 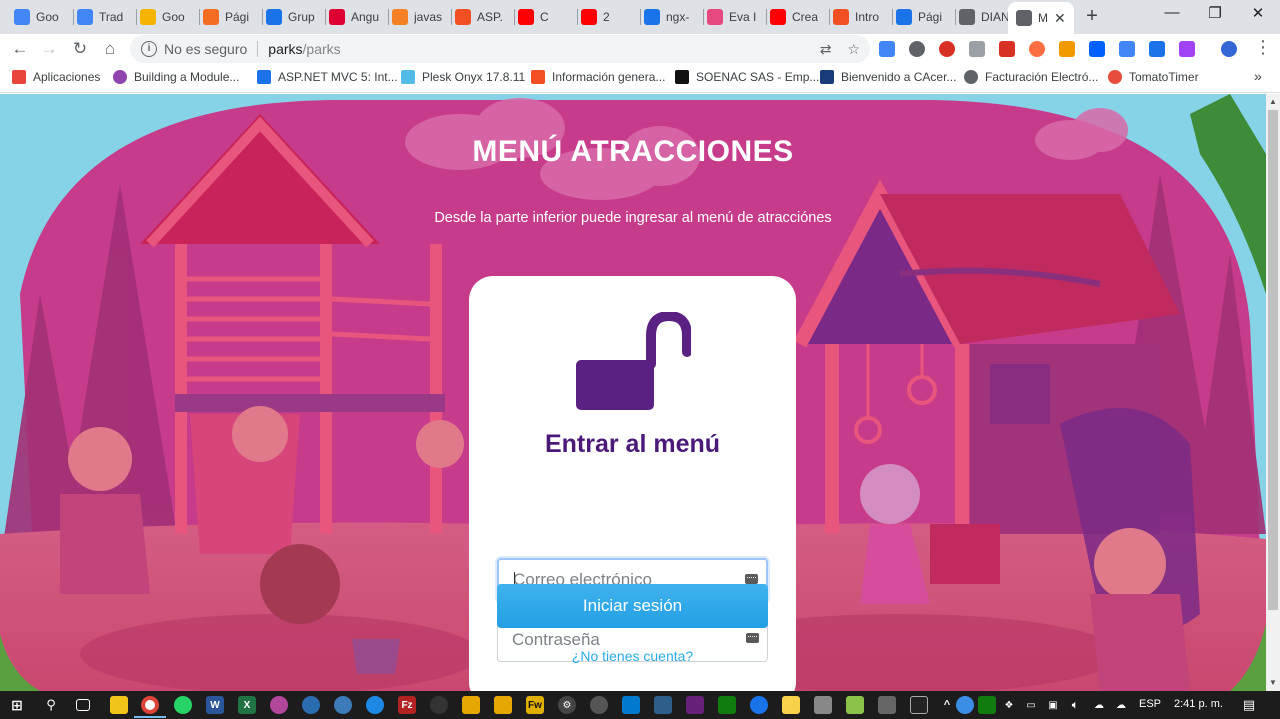 What do you see at coordinates (663, 705) in the screenshot?
I see `app-blue-icon` at bounding box center [663, 705].